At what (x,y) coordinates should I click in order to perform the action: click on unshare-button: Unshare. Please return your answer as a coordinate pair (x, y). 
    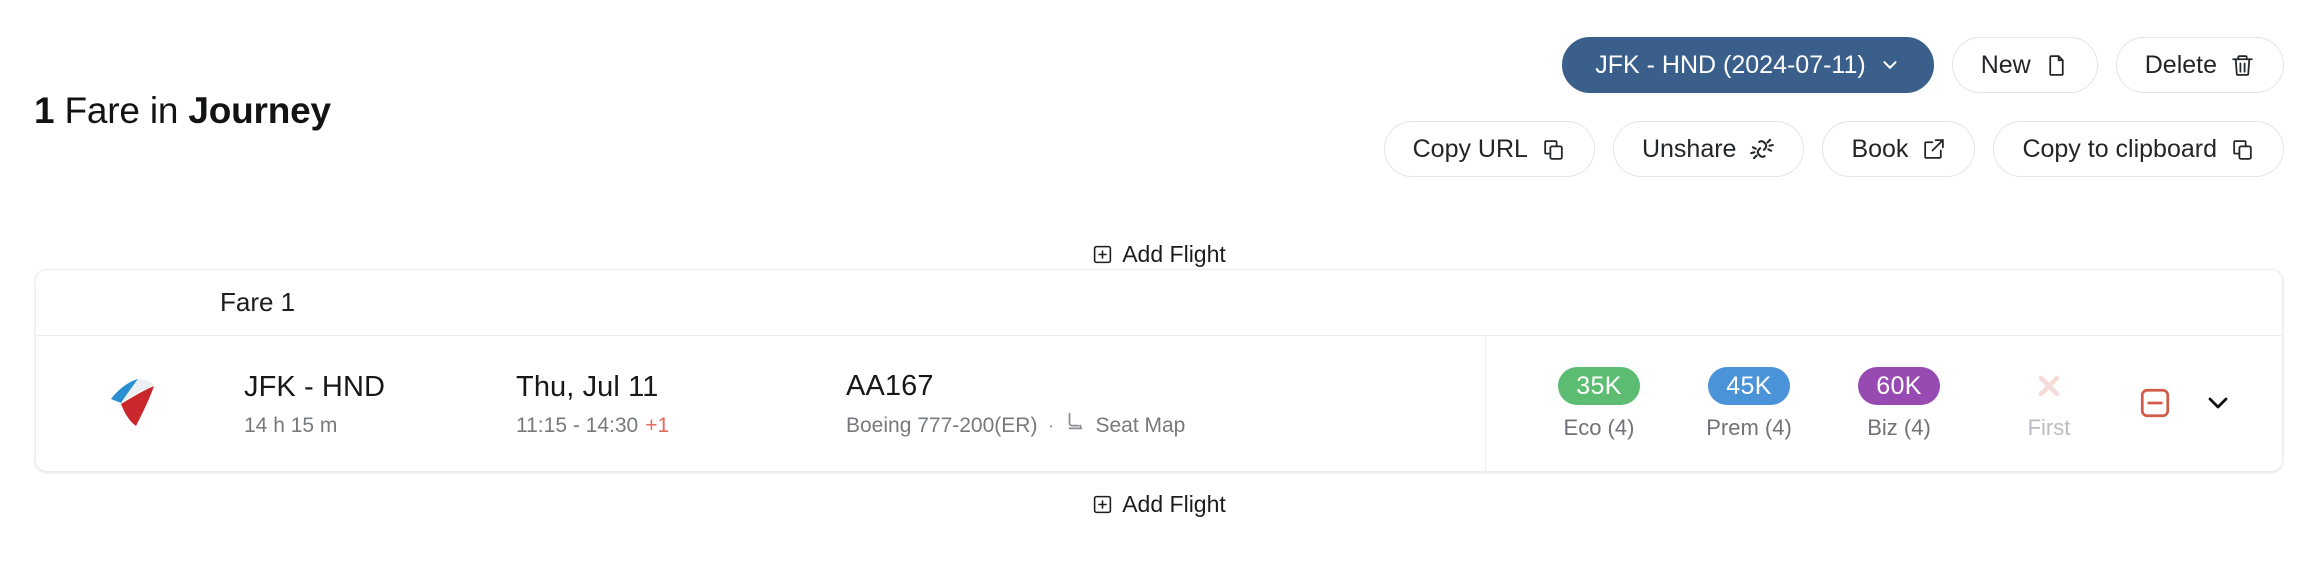
    Looking at the image, I should click on (1708, 149).